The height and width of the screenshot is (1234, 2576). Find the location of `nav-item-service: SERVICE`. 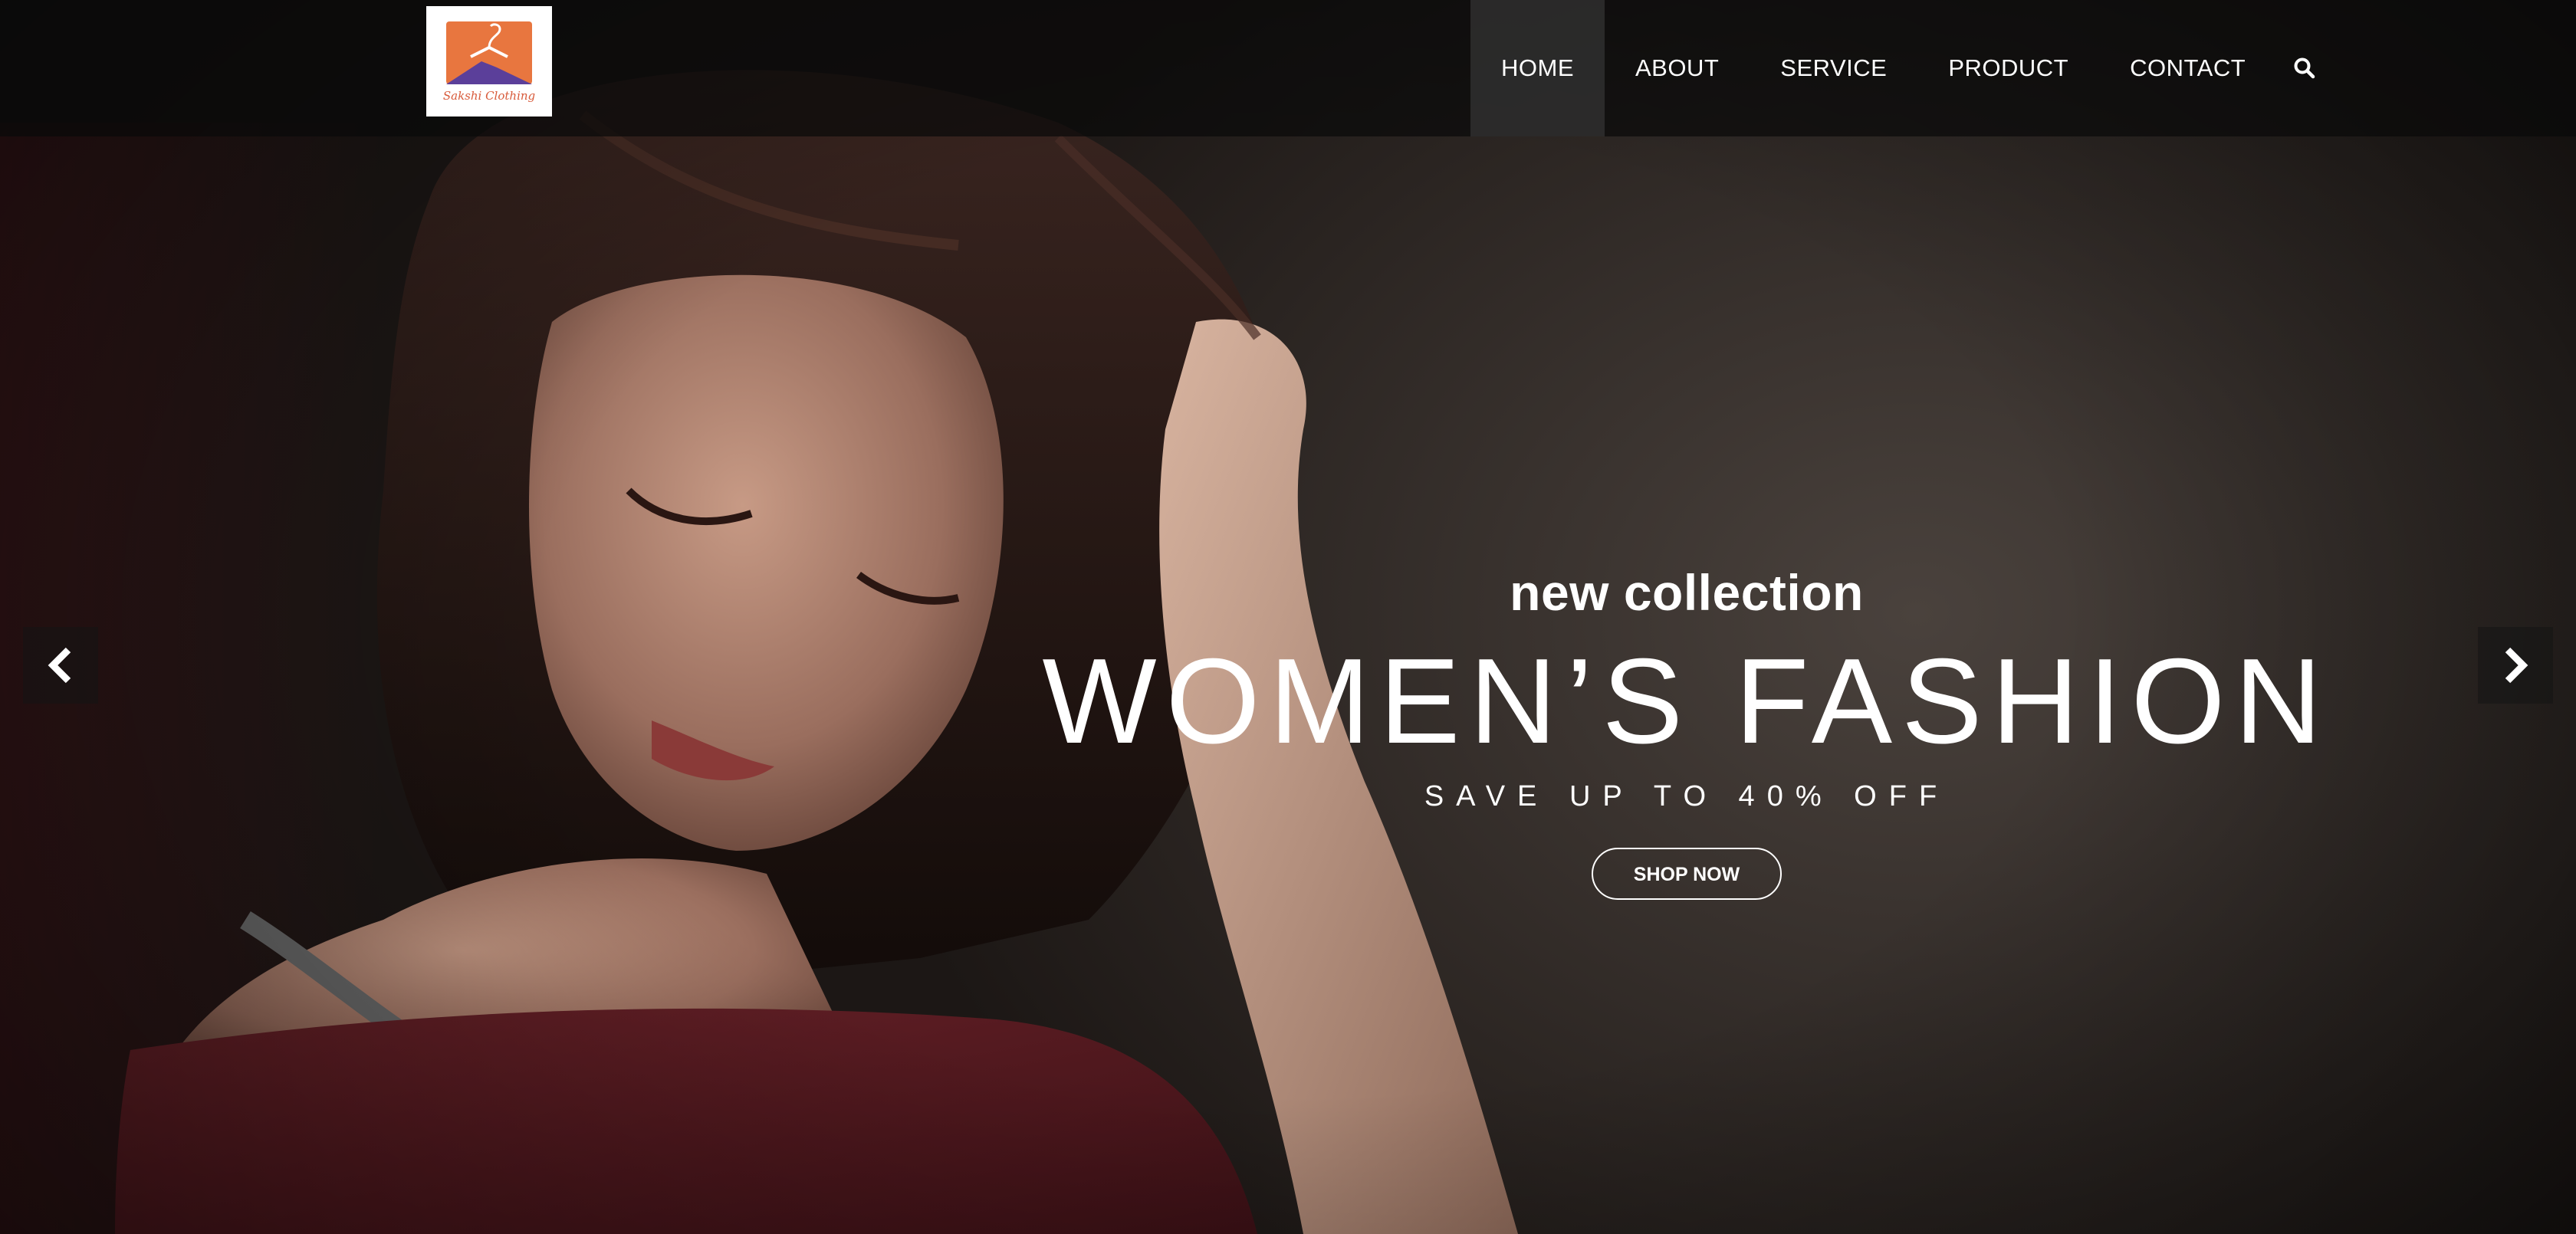

nav-item-service: SERVICE is located at coordinates (1834, 68).